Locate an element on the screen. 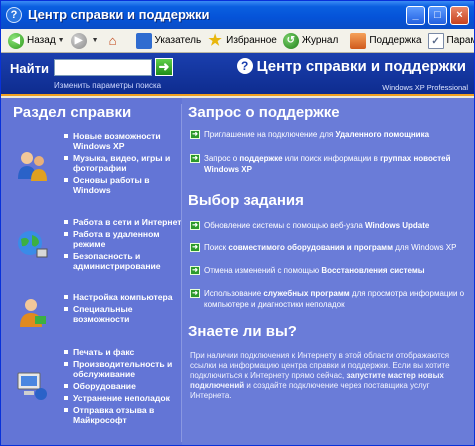 The image size is (475, 446). topic-link: Новые возможности Windows XP is located at coordinates (123, 141).